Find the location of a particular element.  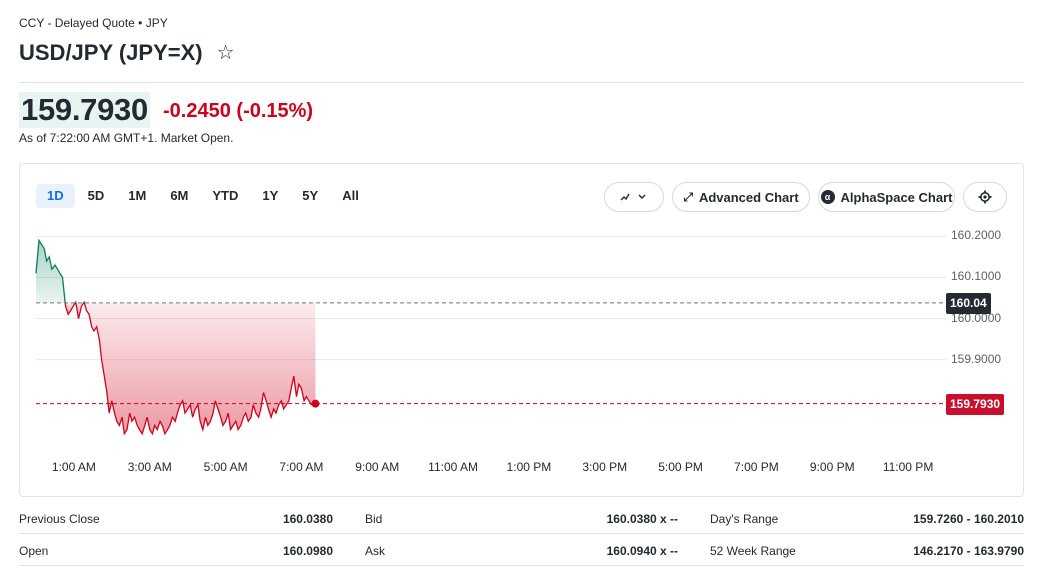

stat-label: Ask is located at coordinates (375, 551).